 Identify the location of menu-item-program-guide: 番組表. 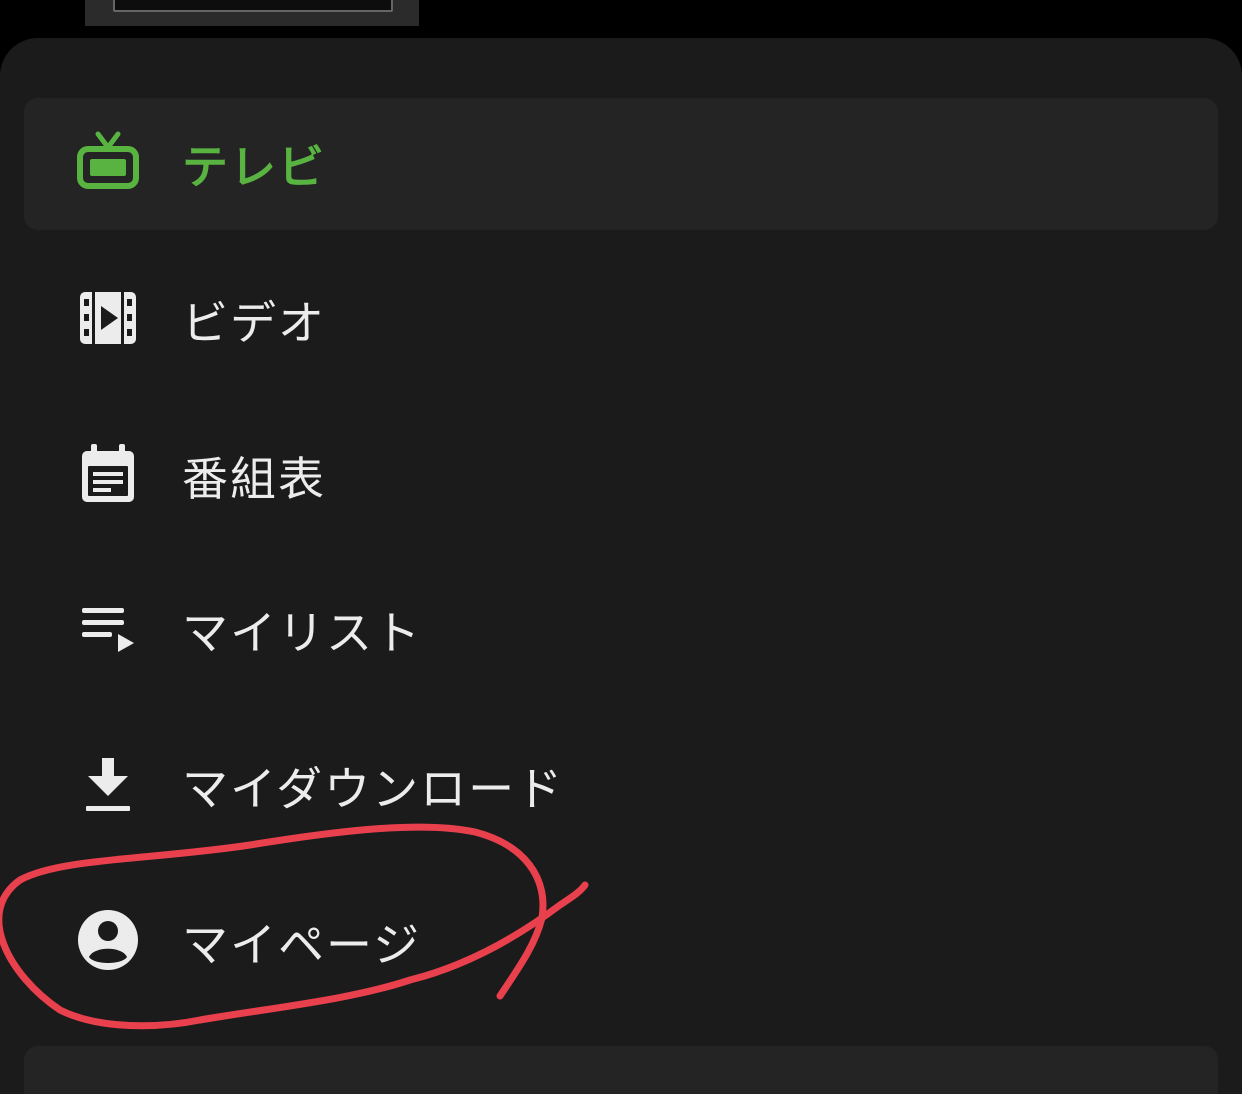
(621, 476).